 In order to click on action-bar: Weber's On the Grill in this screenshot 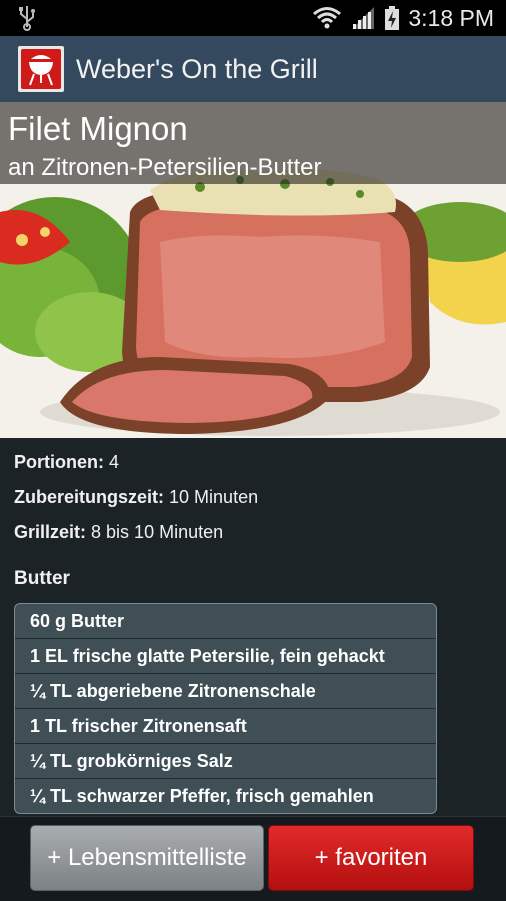, I will do `click(253, 69)`.